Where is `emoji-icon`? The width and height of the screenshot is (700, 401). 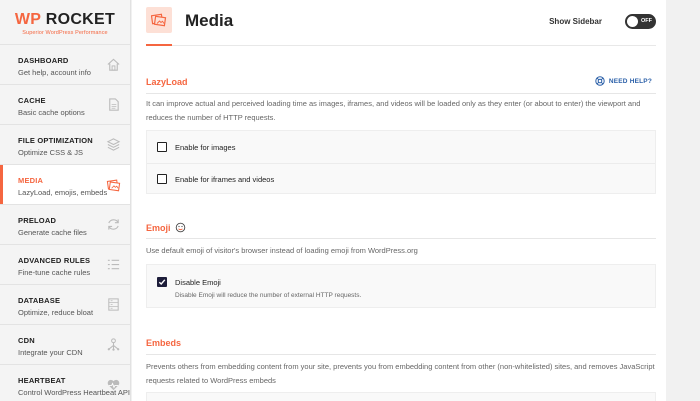 emoji-icon is located at coordinates (180, 227).